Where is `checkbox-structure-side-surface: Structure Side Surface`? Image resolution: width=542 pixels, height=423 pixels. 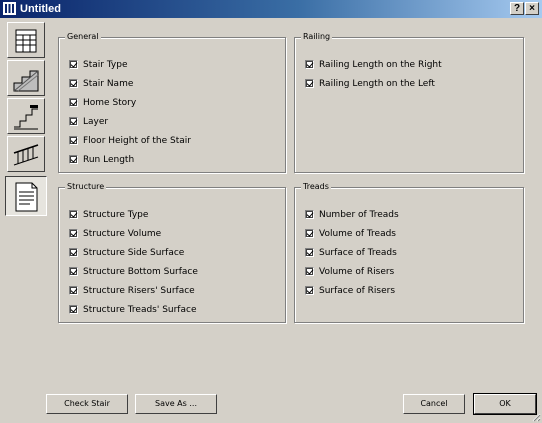
checkbox-structure-side-surface: Structure Side Surface is located at coordinates (126, 252).